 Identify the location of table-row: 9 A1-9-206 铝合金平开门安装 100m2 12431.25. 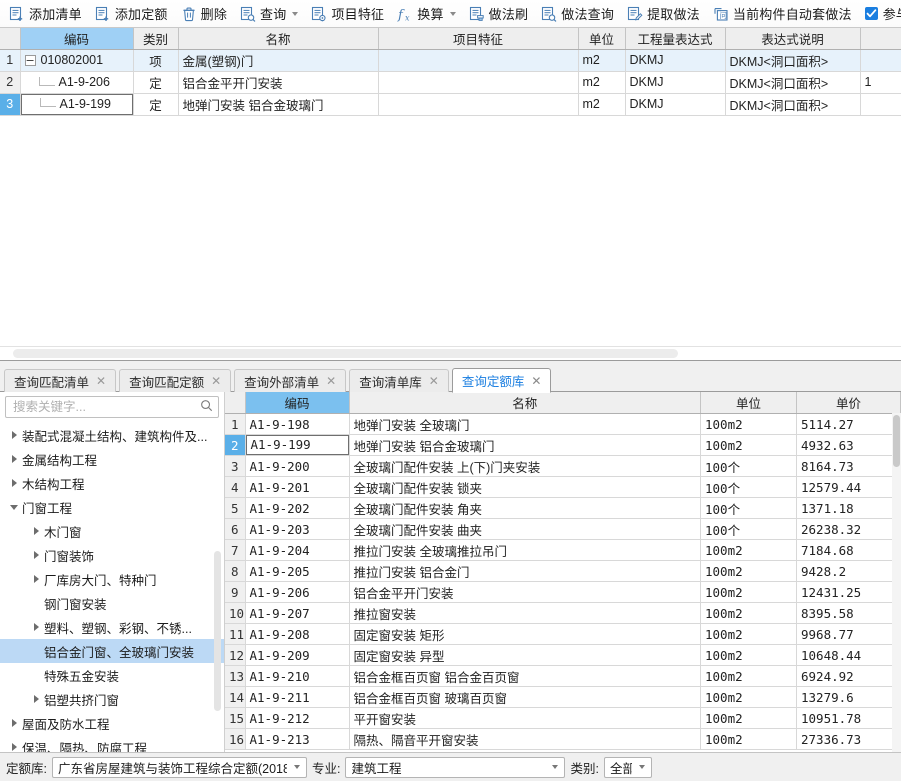
(563, 592).